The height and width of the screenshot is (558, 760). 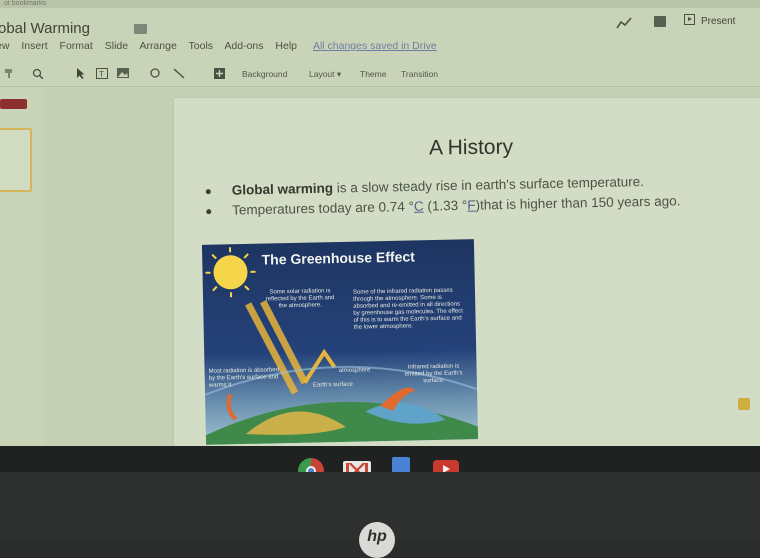 What do you see at coordinates (9, 73) in the screenshot?
I see `paint-format-icon` at bounding box center [9, 73].